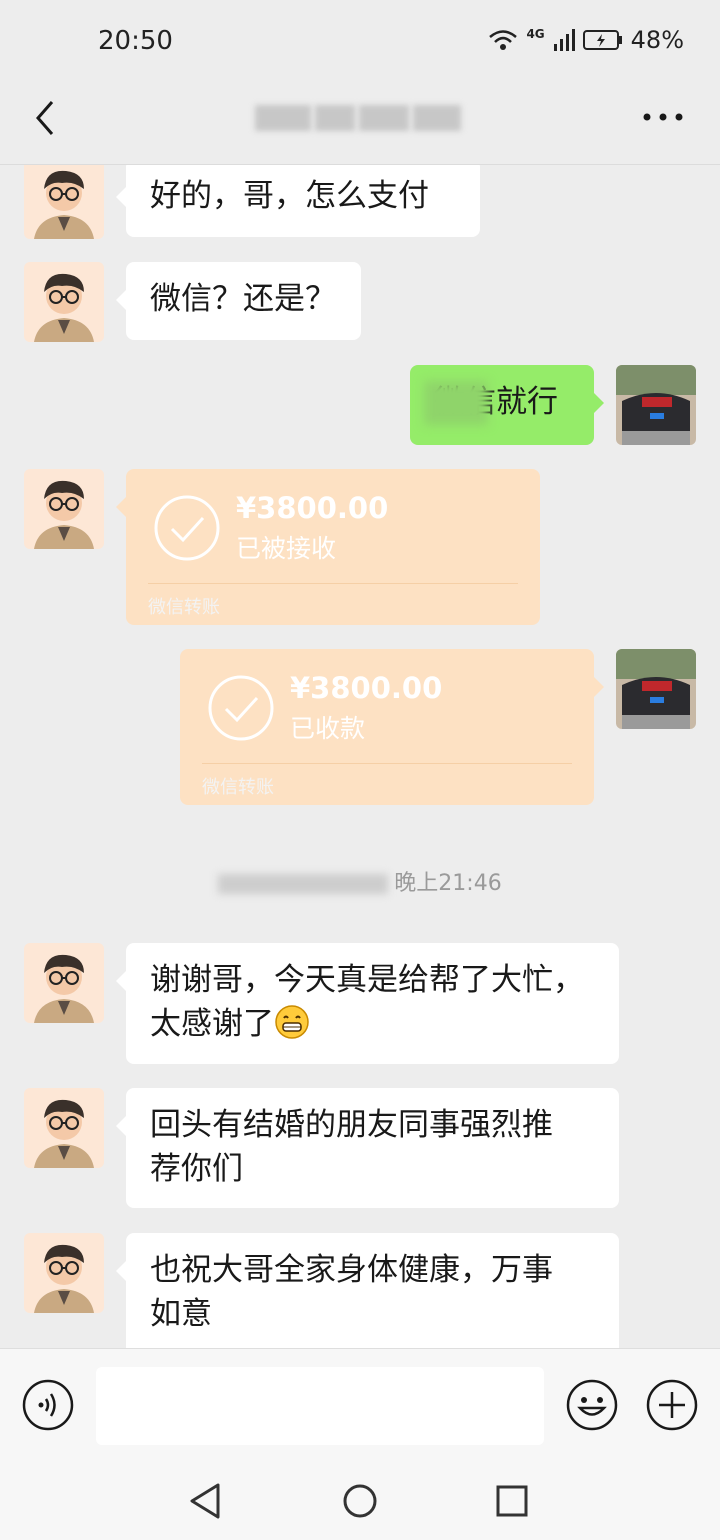  What do you see at coordinates (196, 1169) in the screenshot?
I see `message-text-line: 荐你们` at bounding box center [196, 1169].